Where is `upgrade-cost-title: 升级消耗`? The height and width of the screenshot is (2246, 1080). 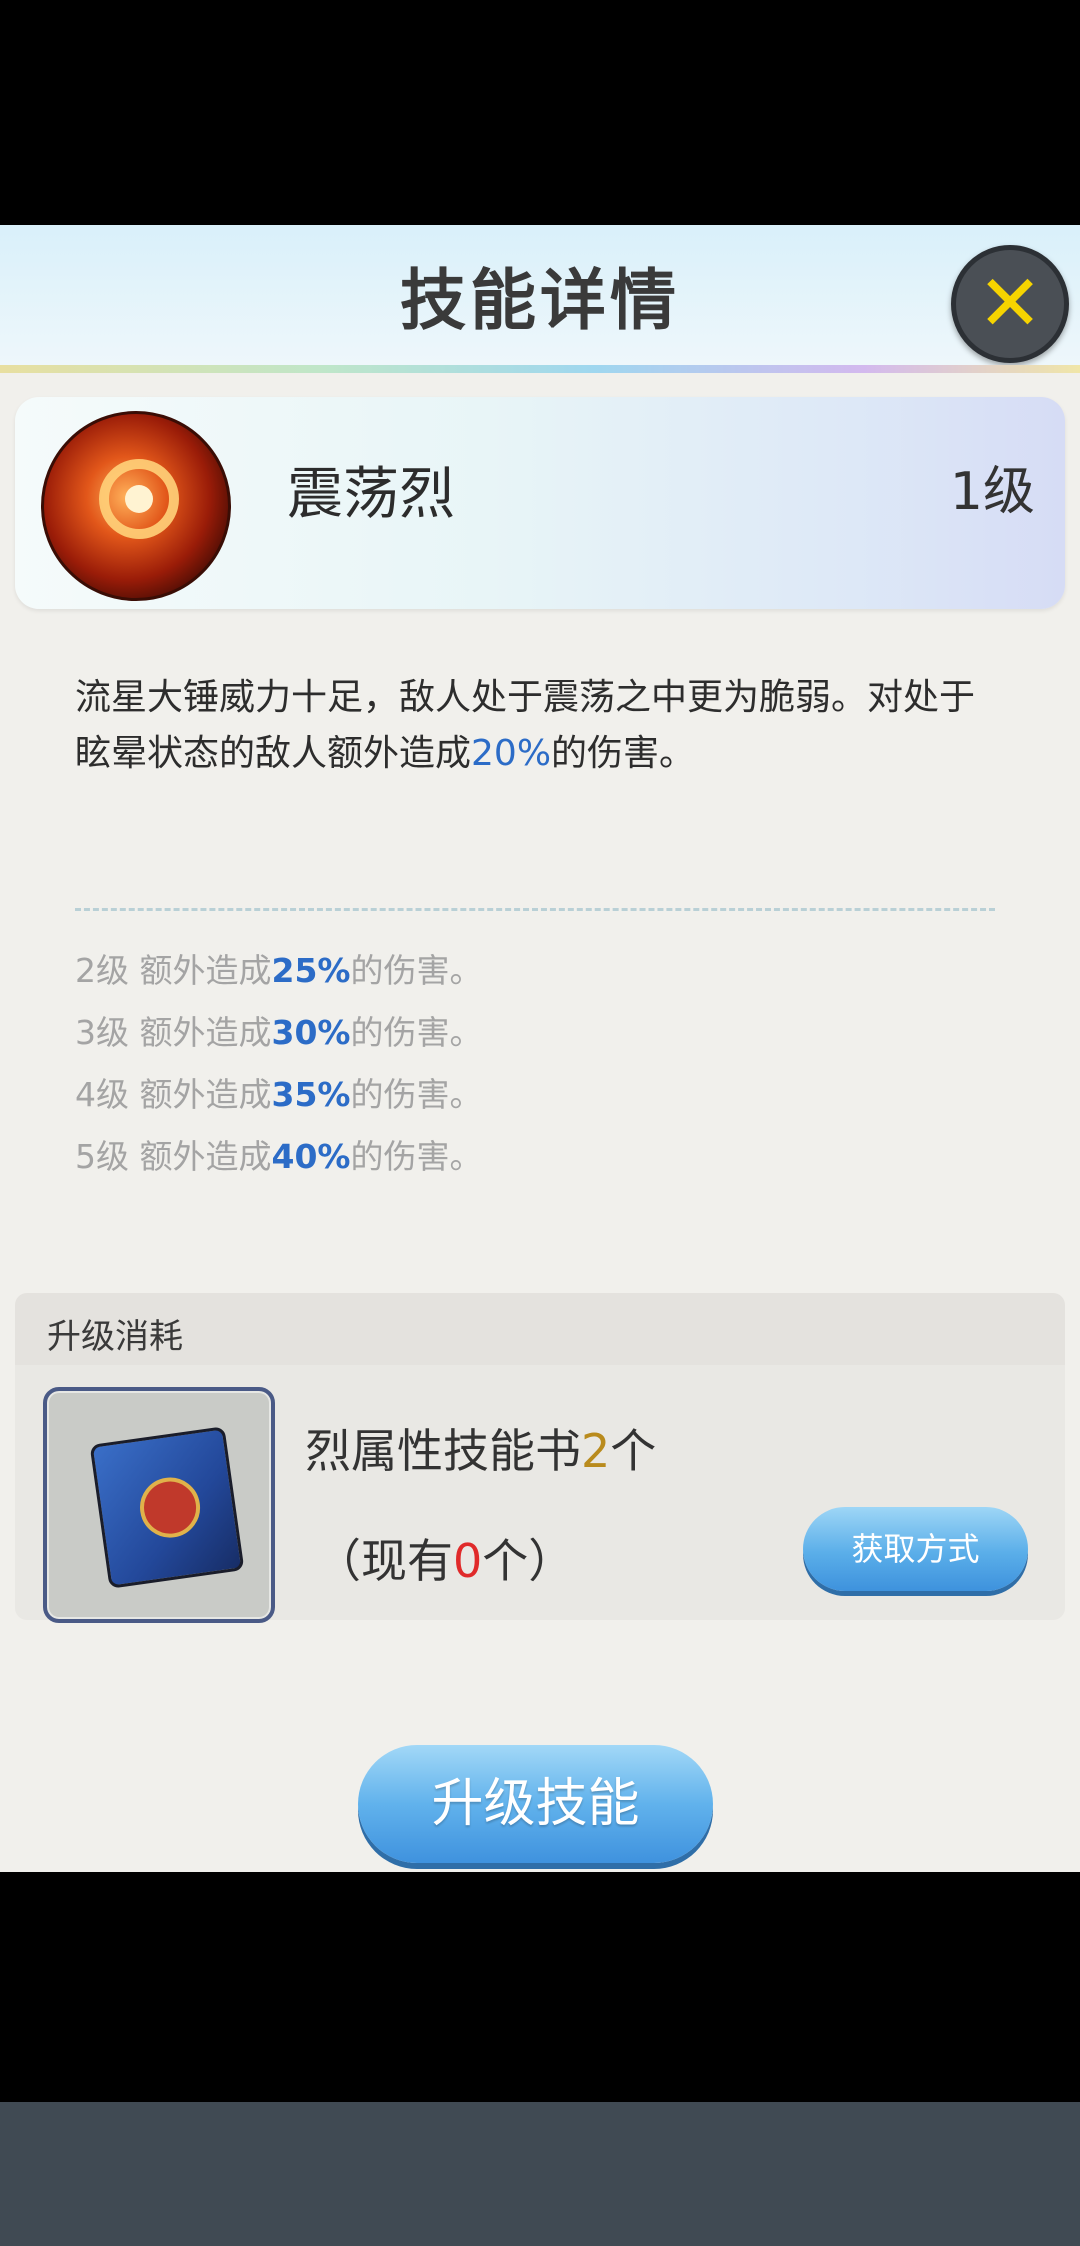 upgrade-cost-title: 升级消耗 is located at coordinates (115, 1337).